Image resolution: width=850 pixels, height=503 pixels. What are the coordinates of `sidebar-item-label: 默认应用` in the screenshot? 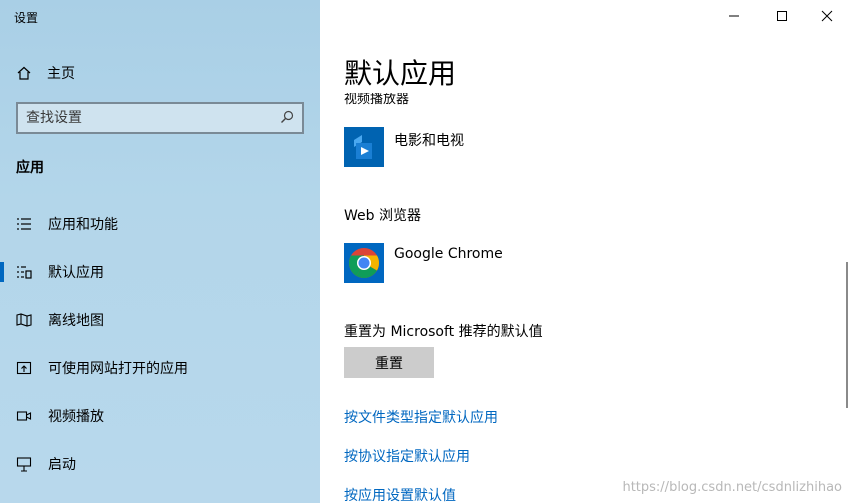 It's located at (76, 273).